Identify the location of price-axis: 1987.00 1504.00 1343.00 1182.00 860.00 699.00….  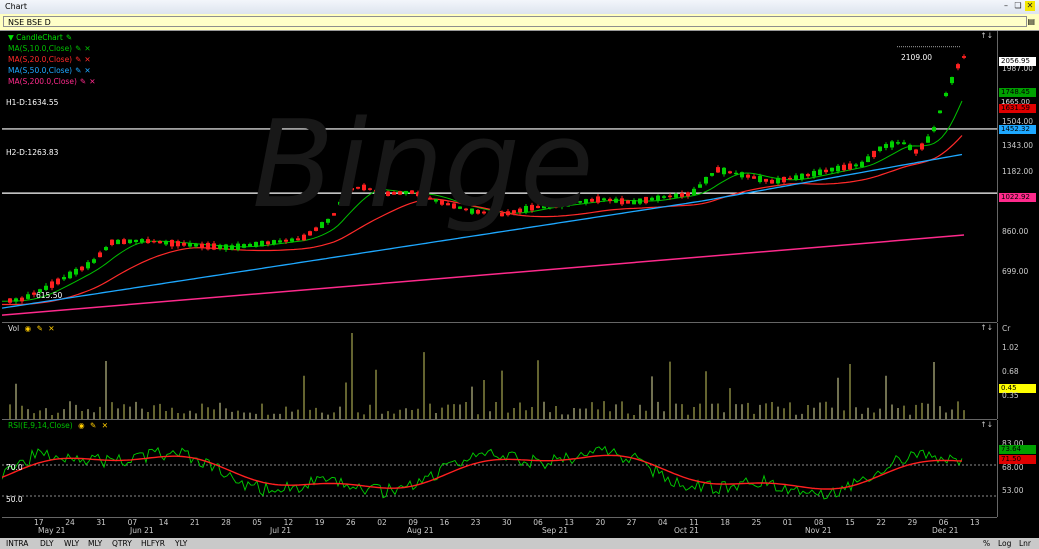
(1018, 176).